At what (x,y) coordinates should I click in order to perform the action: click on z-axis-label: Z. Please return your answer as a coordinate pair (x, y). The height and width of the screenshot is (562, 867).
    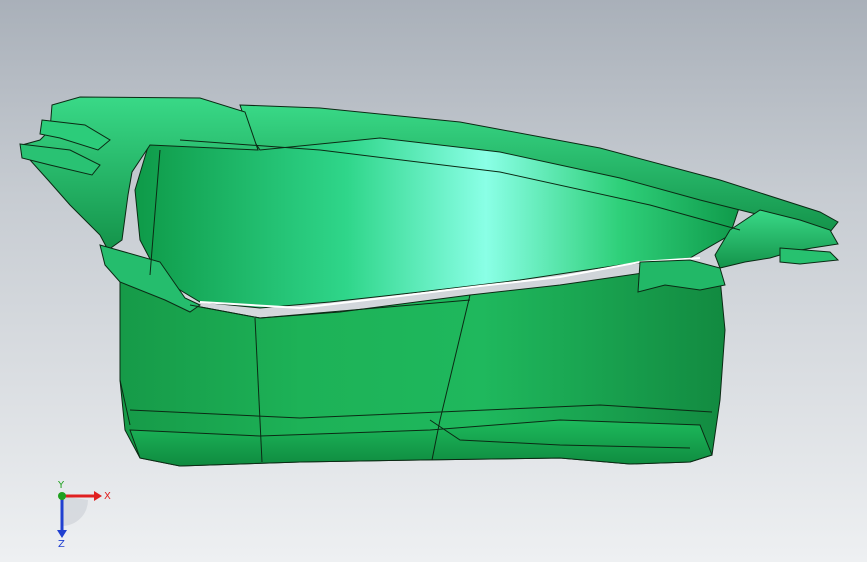
    Looking at the image, I should click on (61, 543).